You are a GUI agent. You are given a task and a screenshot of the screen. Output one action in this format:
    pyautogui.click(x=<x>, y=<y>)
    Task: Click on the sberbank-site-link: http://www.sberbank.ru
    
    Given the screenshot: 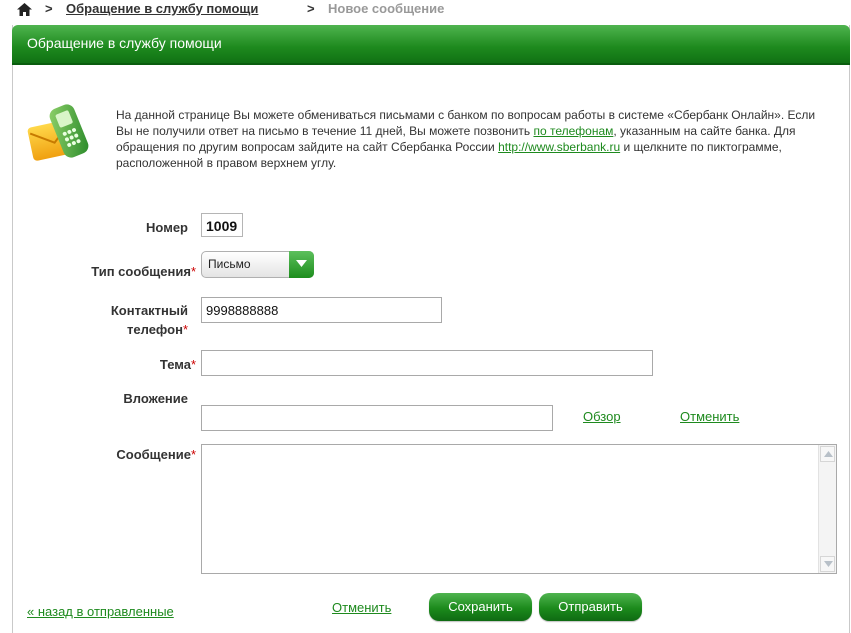 What is the action you would take?
    pyautogui.click(x=559, y=147)
    